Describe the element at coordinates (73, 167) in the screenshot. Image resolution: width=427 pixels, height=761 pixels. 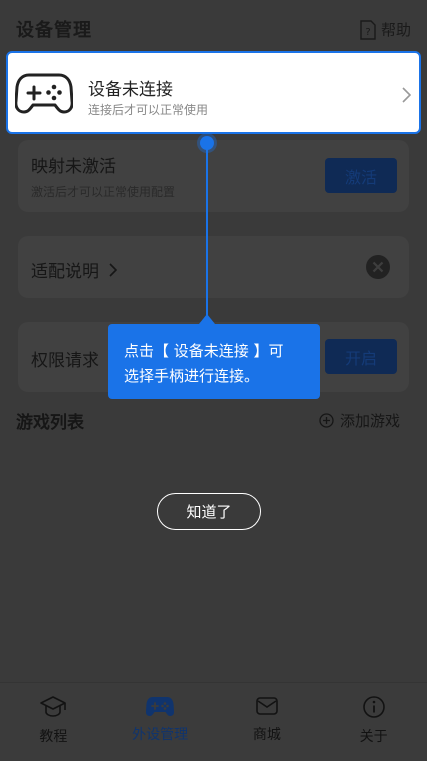
I see `mapping-title: 映射未激活` at that location.